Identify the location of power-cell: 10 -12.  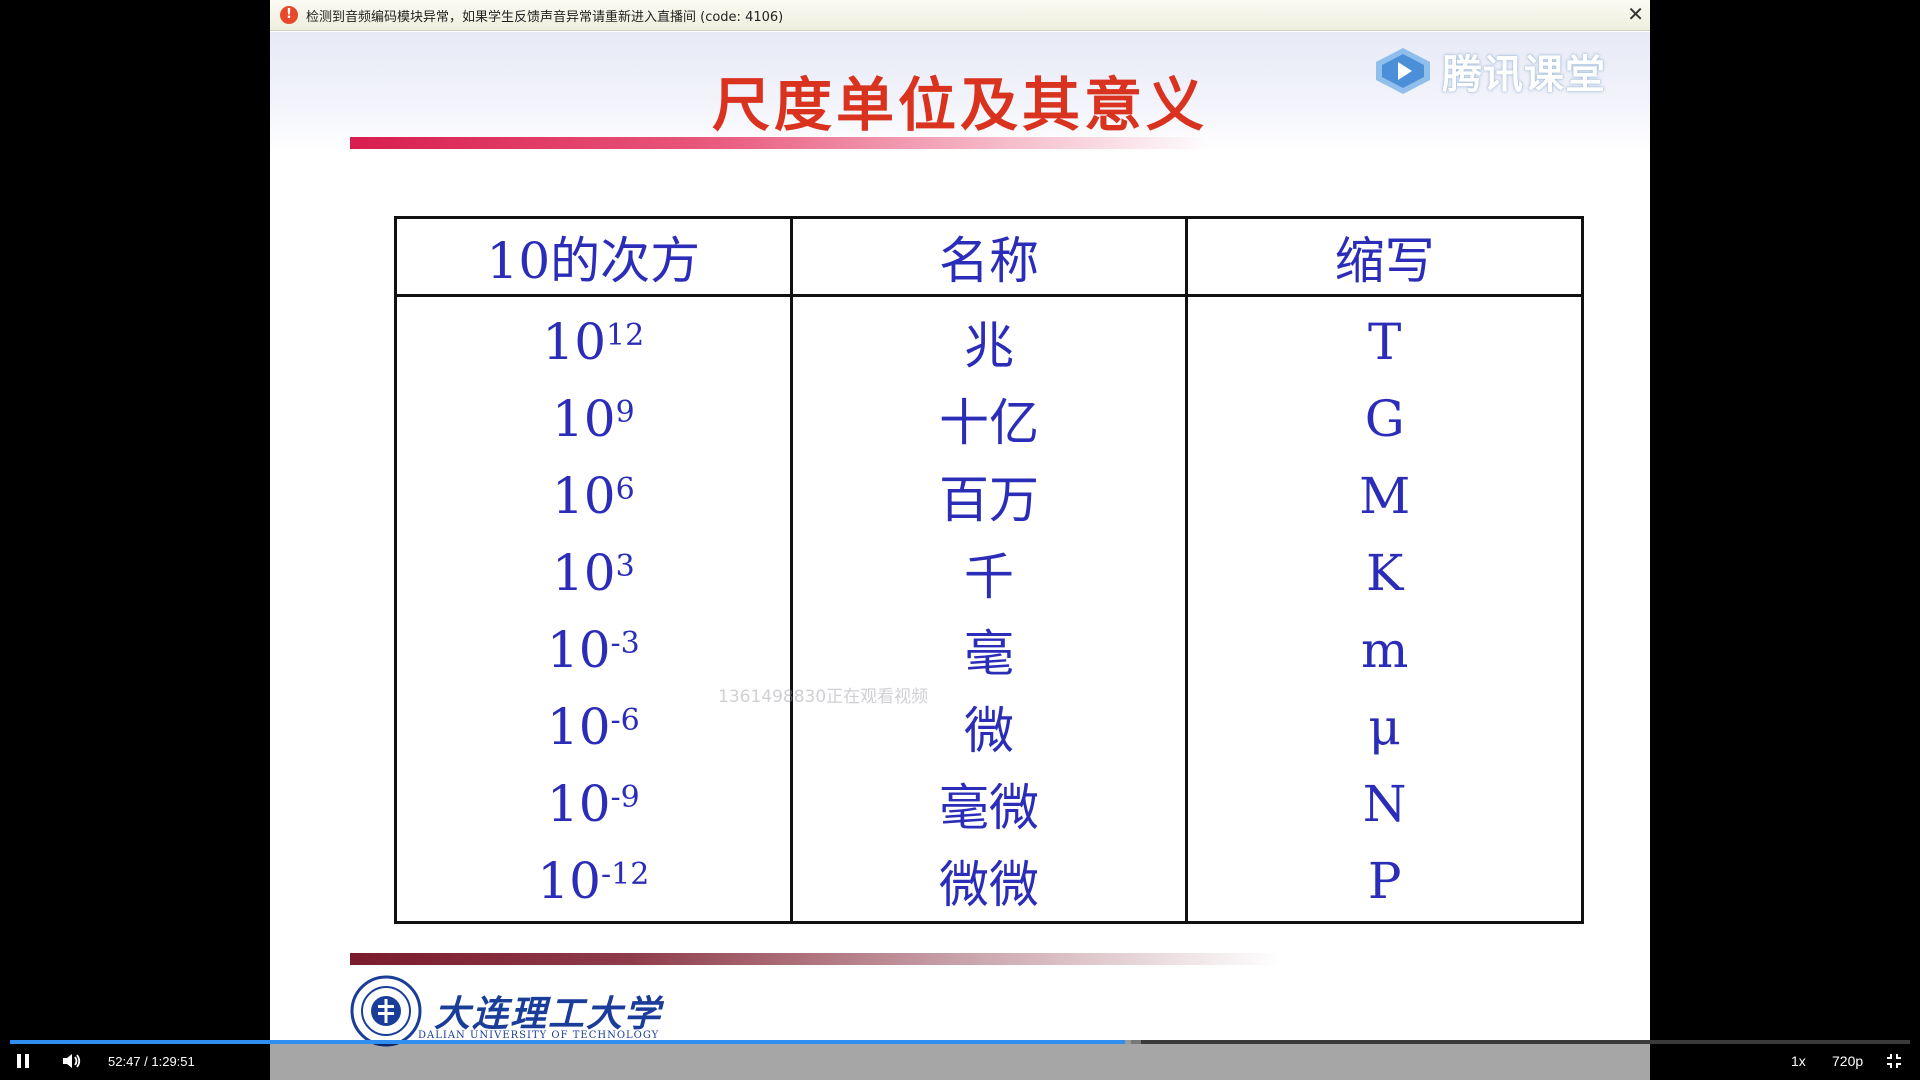
(593, 880).